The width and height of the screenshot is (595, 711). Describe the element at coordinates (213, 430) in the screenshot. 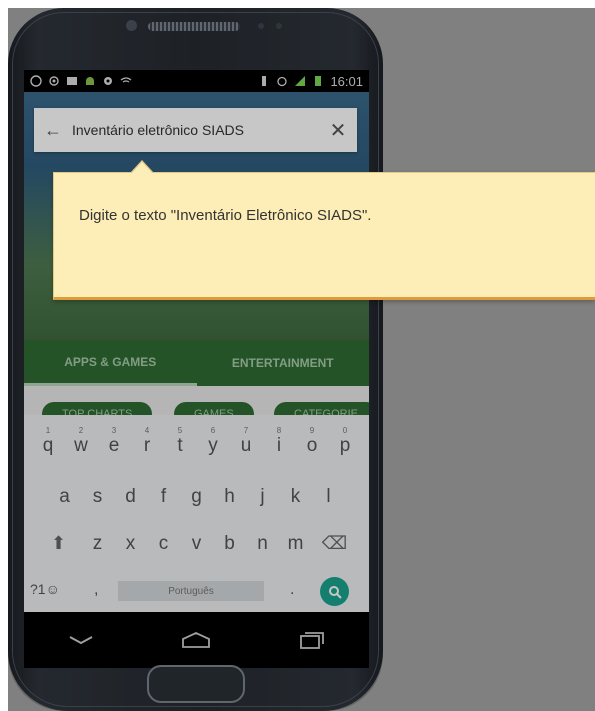

I see `key-hint-number: 6` at that location.